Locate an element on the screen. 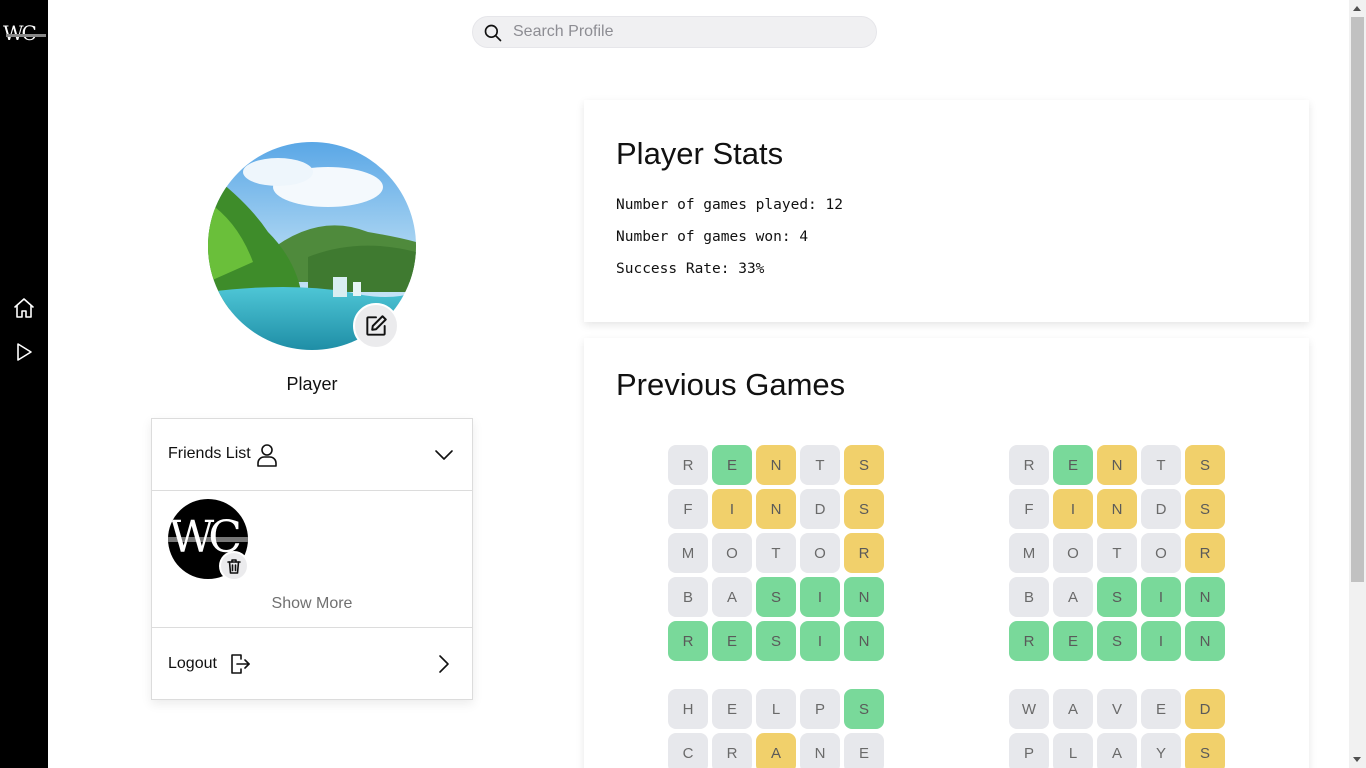 The height and width of the screenshot is (768, 1366). guess-row: FINDS is located at coordinates (1118, 509).